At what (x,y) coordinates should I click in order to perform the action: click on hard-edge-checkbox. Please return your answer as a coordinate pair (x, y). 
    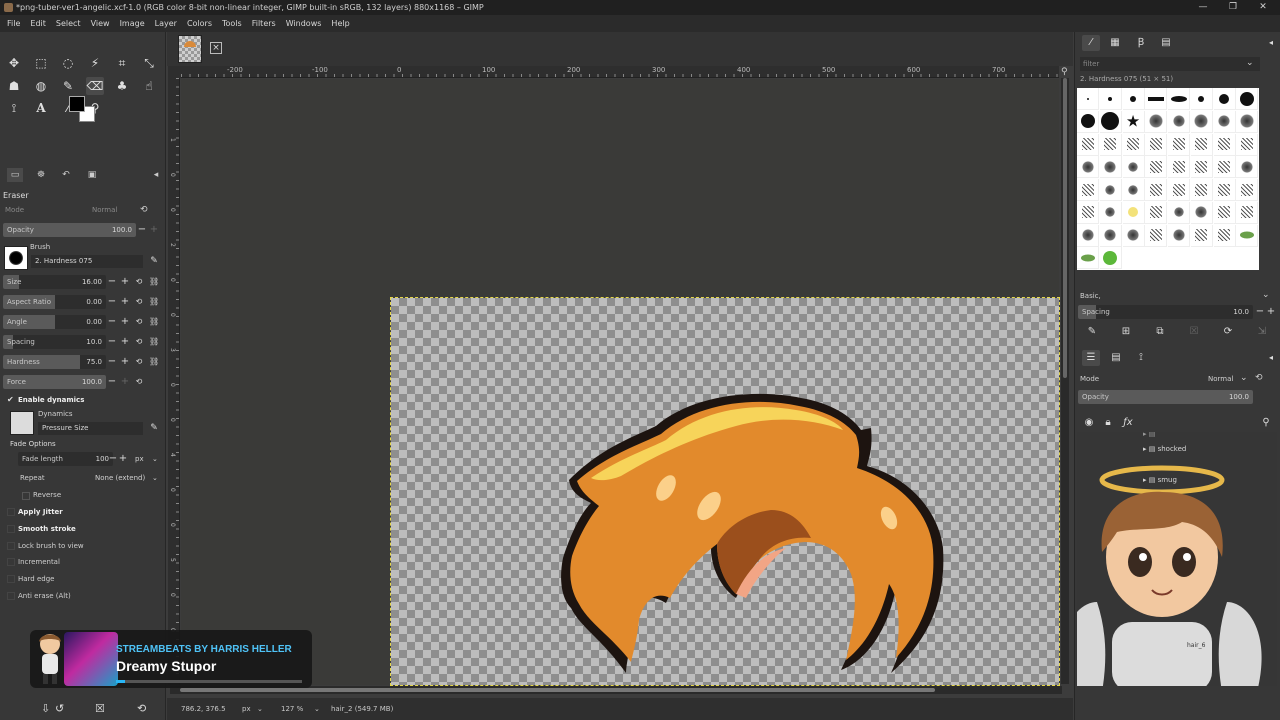
    Looking at the image, I should click on (11, 579).